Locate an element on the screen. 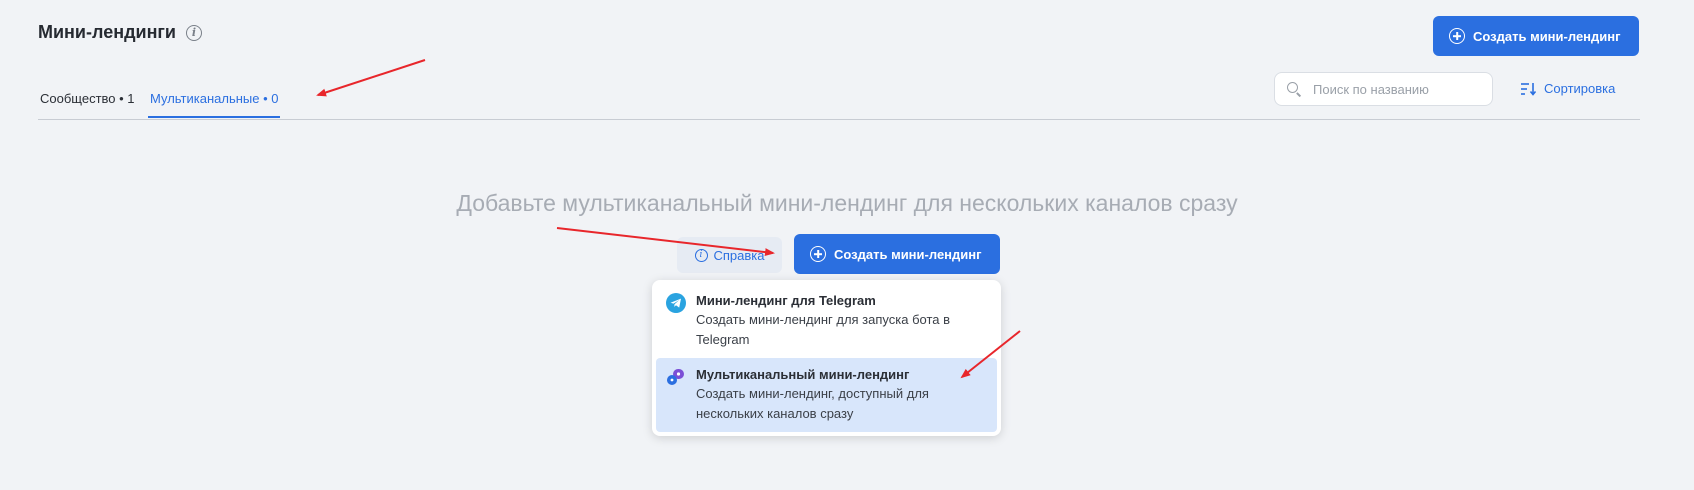  create-mini-landing-center-button: Создать мини-лендинг is located at coordinates (897, 254).